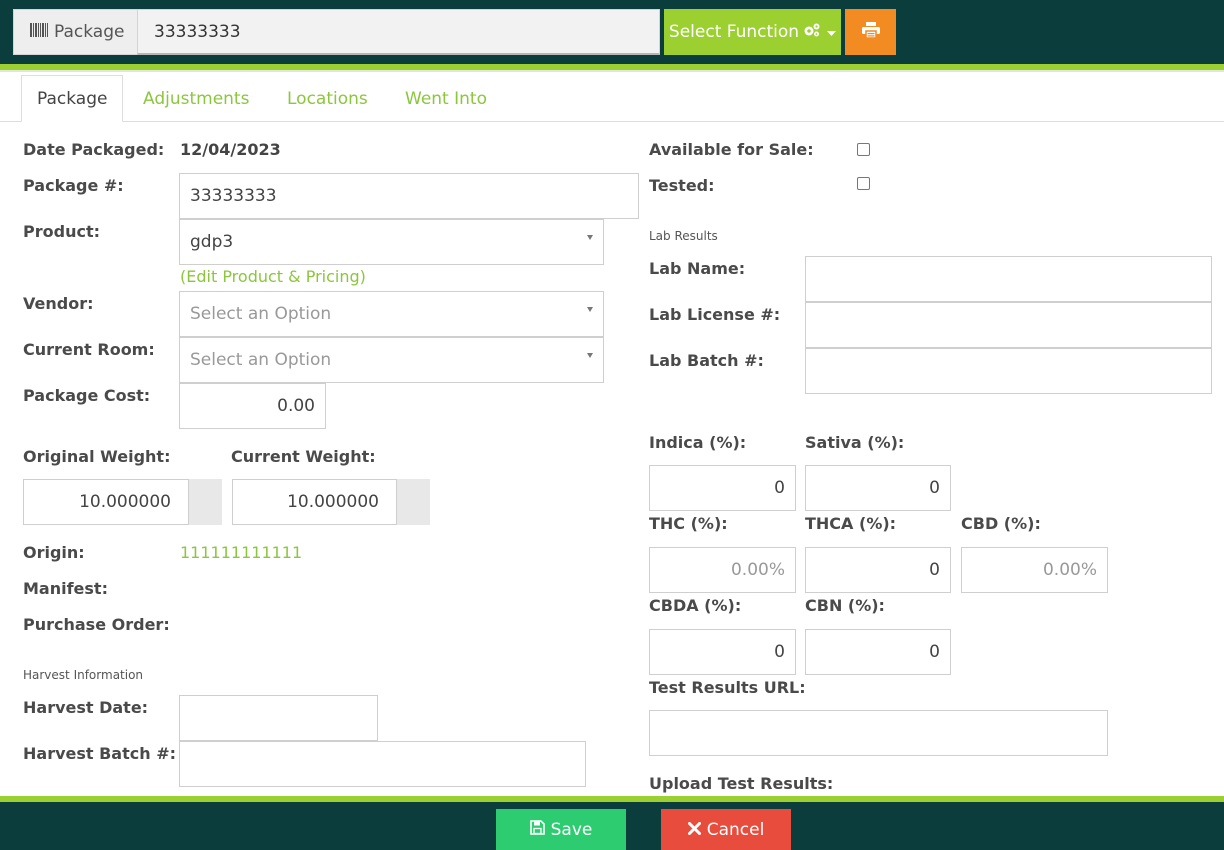 Image resolution: width=1224 pixels, height=850 pixels. What do you see at coordinates (241, 552) in the screenshot?
I see `origin-link: 111111111111` at bounding box center [241, 552].